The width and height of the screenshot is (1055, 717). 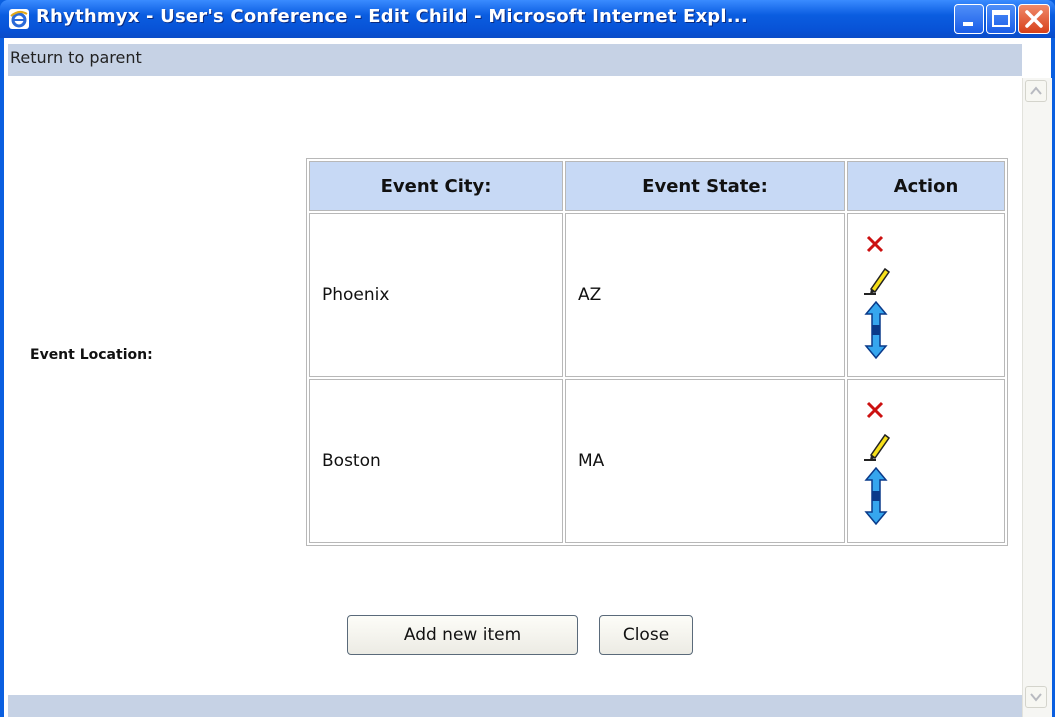 I want to click on add-new-item-button: Add new item, so click(x=462, y=635).